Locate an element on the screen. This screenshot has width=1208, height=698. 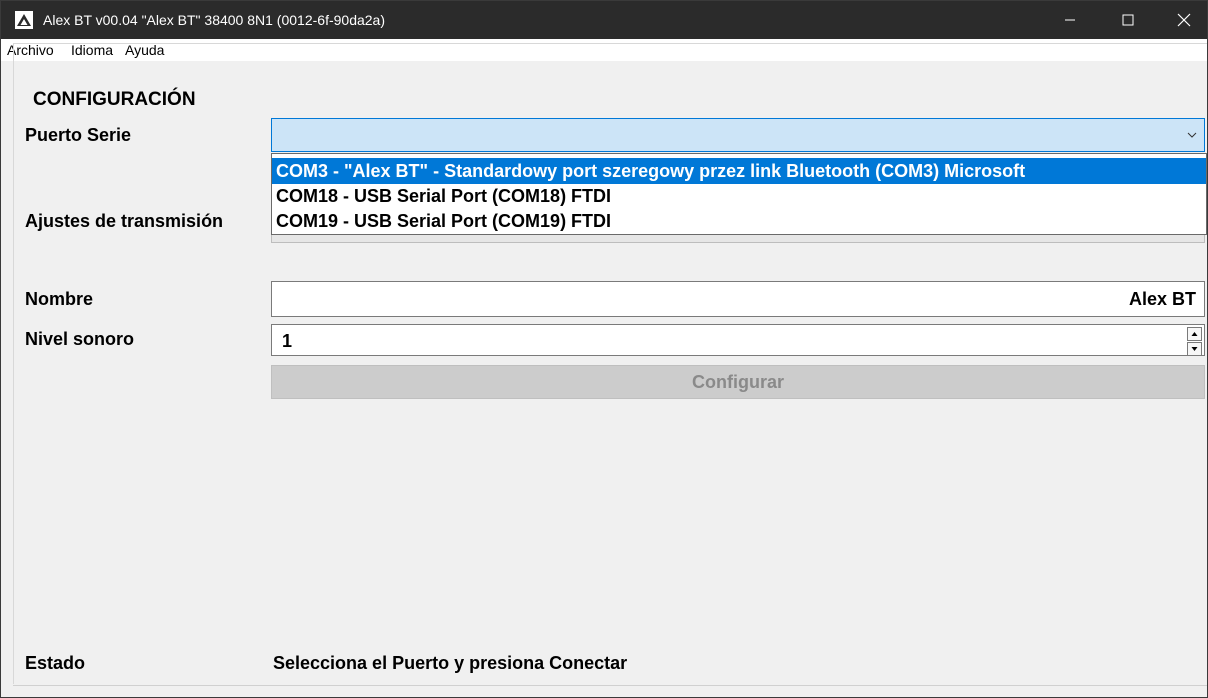
bottom-divider is located at coordinates (610, 685).